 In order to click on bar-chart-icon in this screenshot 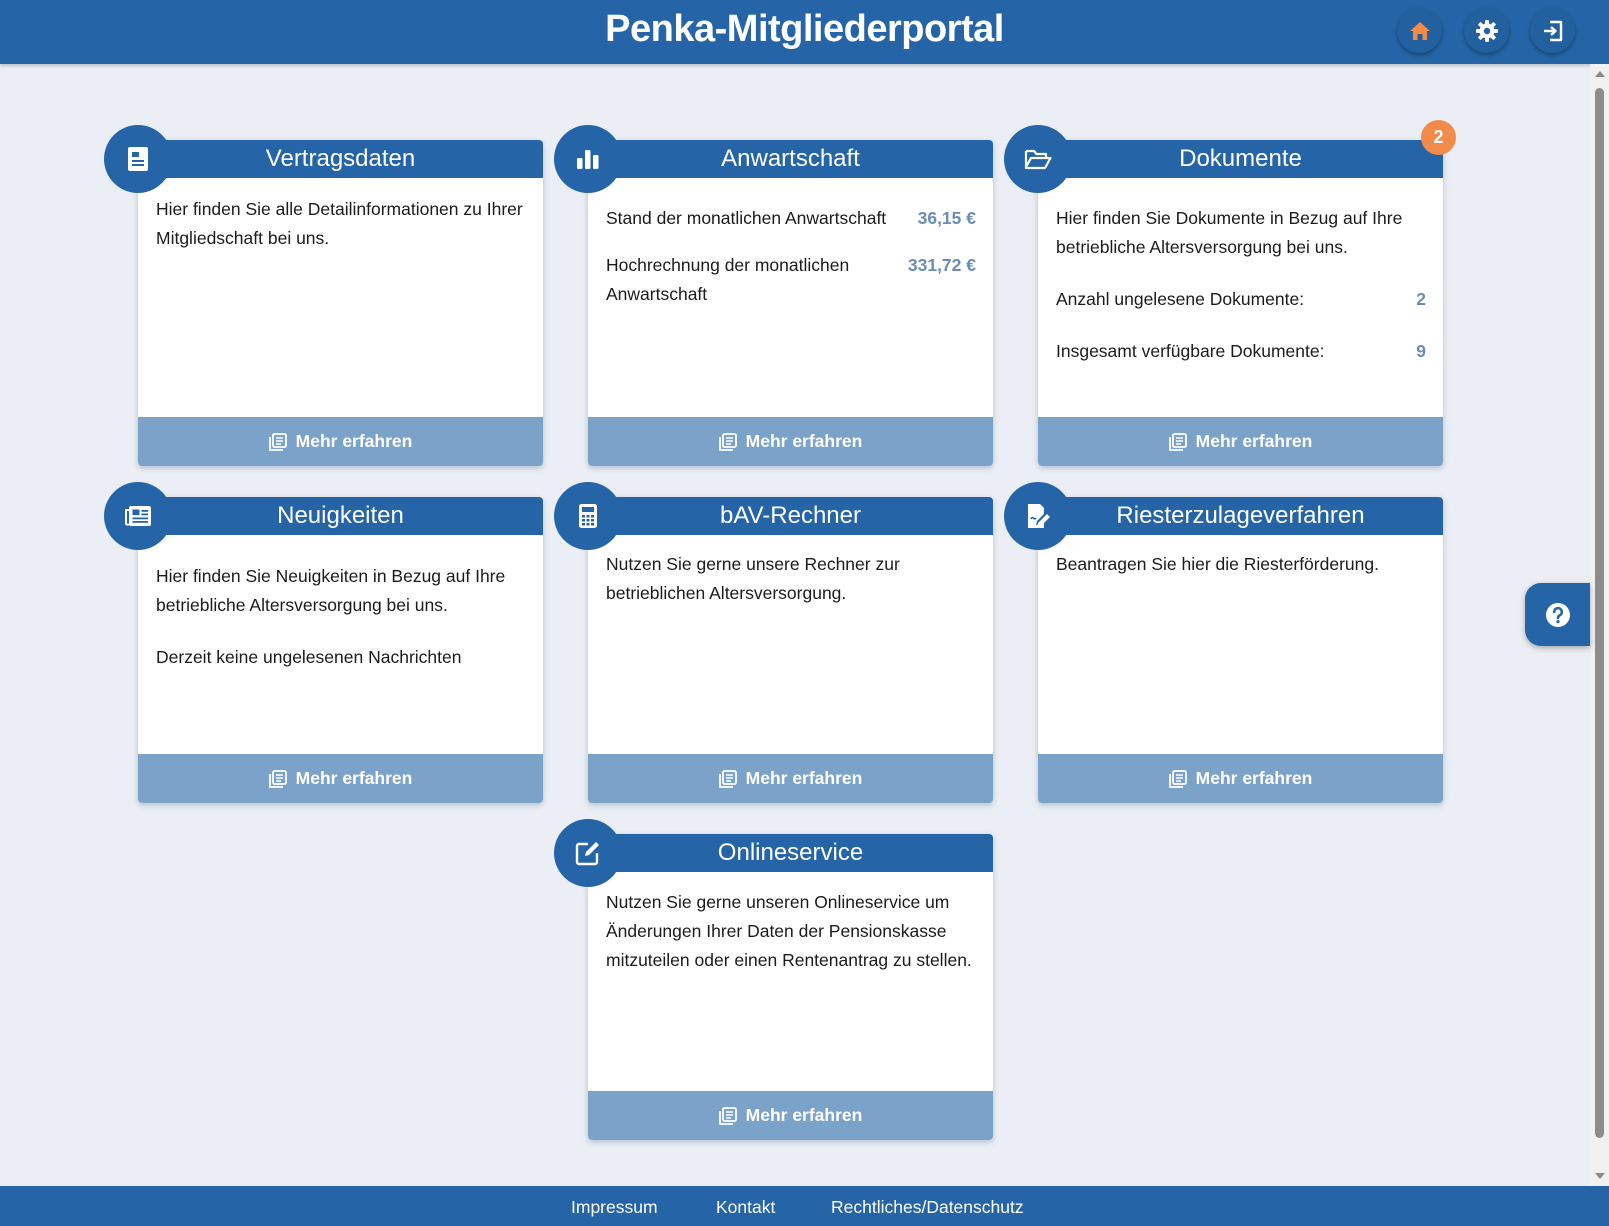, I will do `click(588, 159)`.